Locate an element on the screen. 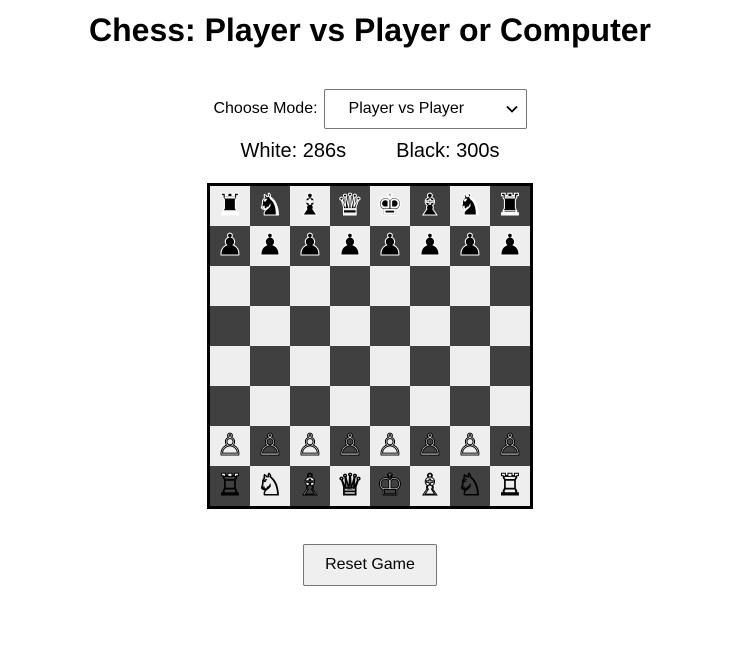 The height and width of the screenshot is (650, 755). square-f5 is located at coordinates (430, 326).